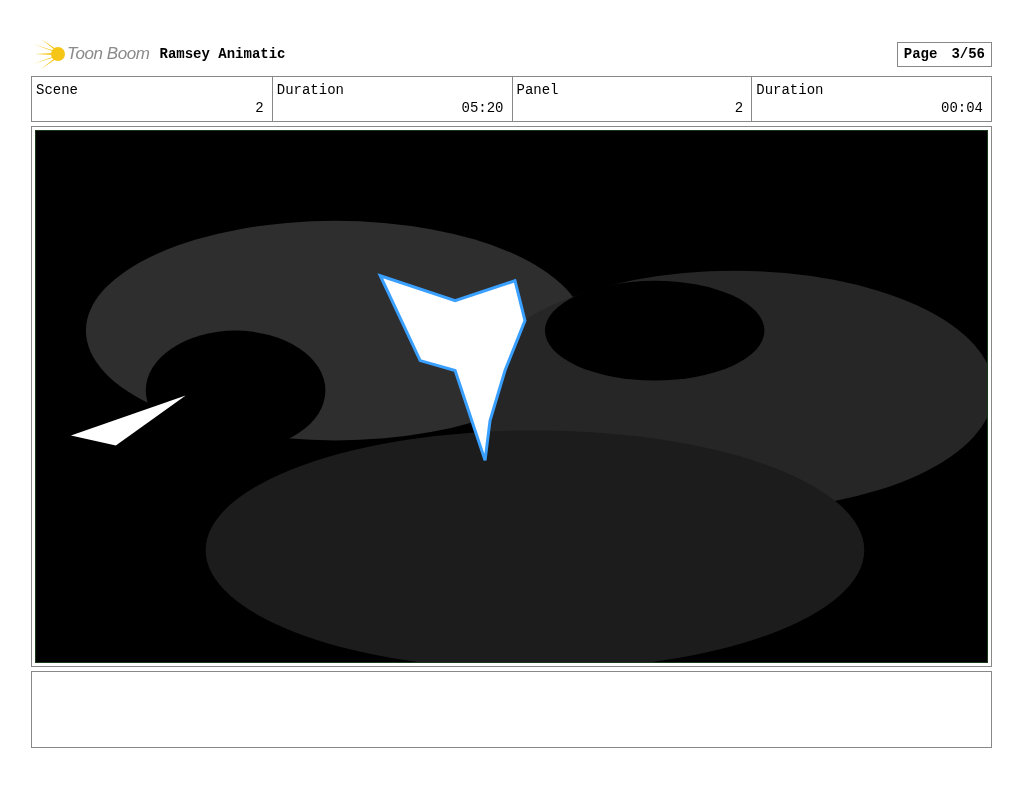 Image resolution: width=1024 pixels, height=793 pixels. Describe the element at coordinates (962, 108) in the screenshot. I see `field-value: 00:04` at that location.